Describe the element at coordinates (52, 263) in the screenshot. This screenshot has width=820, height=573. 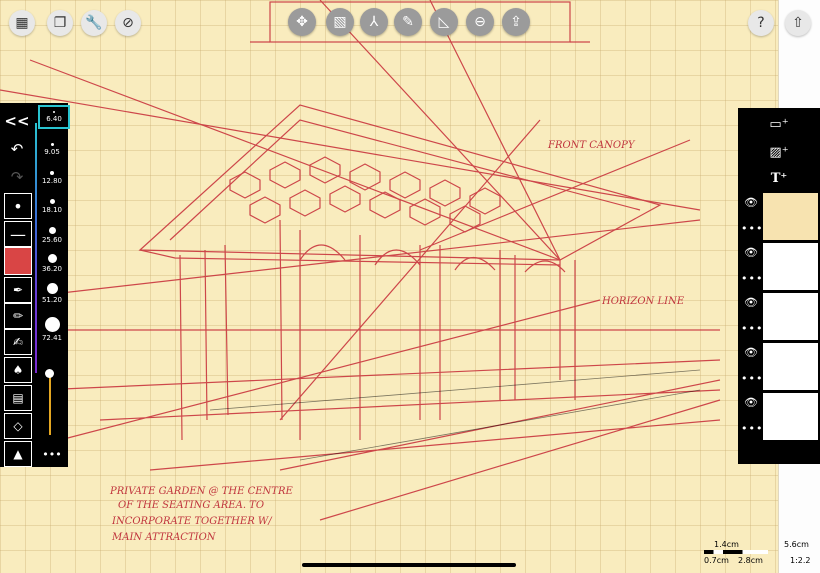
I see `brush-size-option: 36.20` at that location.